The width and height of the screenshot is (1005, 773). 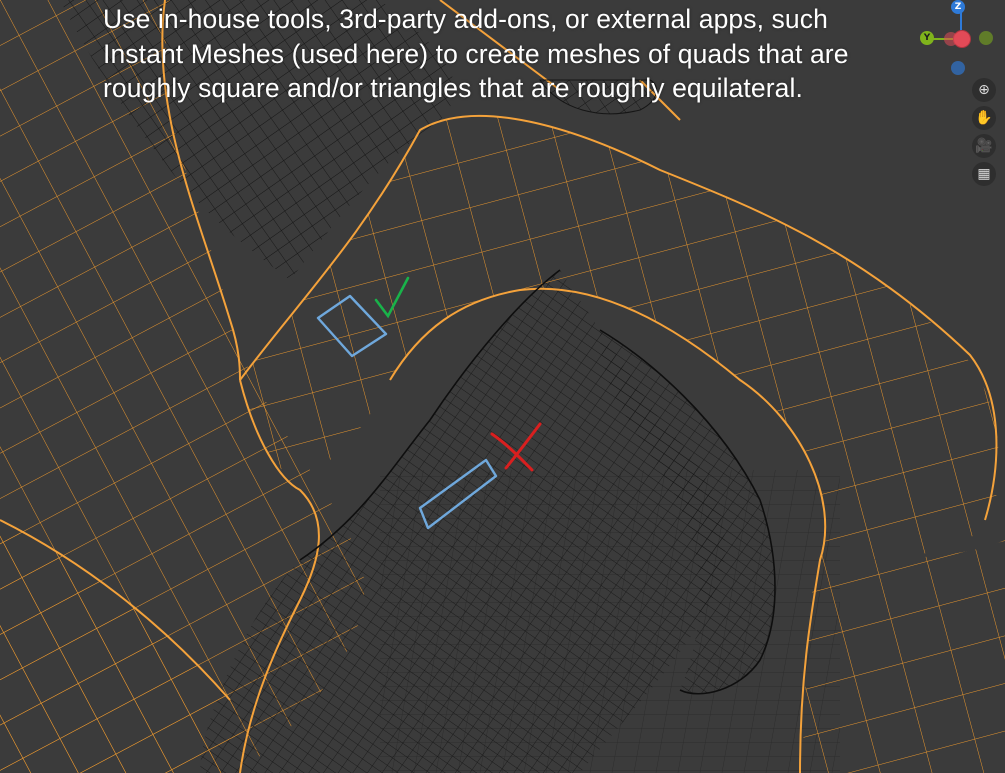 I want to click on camera-glyph: 🎥, so click(x=984, y=146).